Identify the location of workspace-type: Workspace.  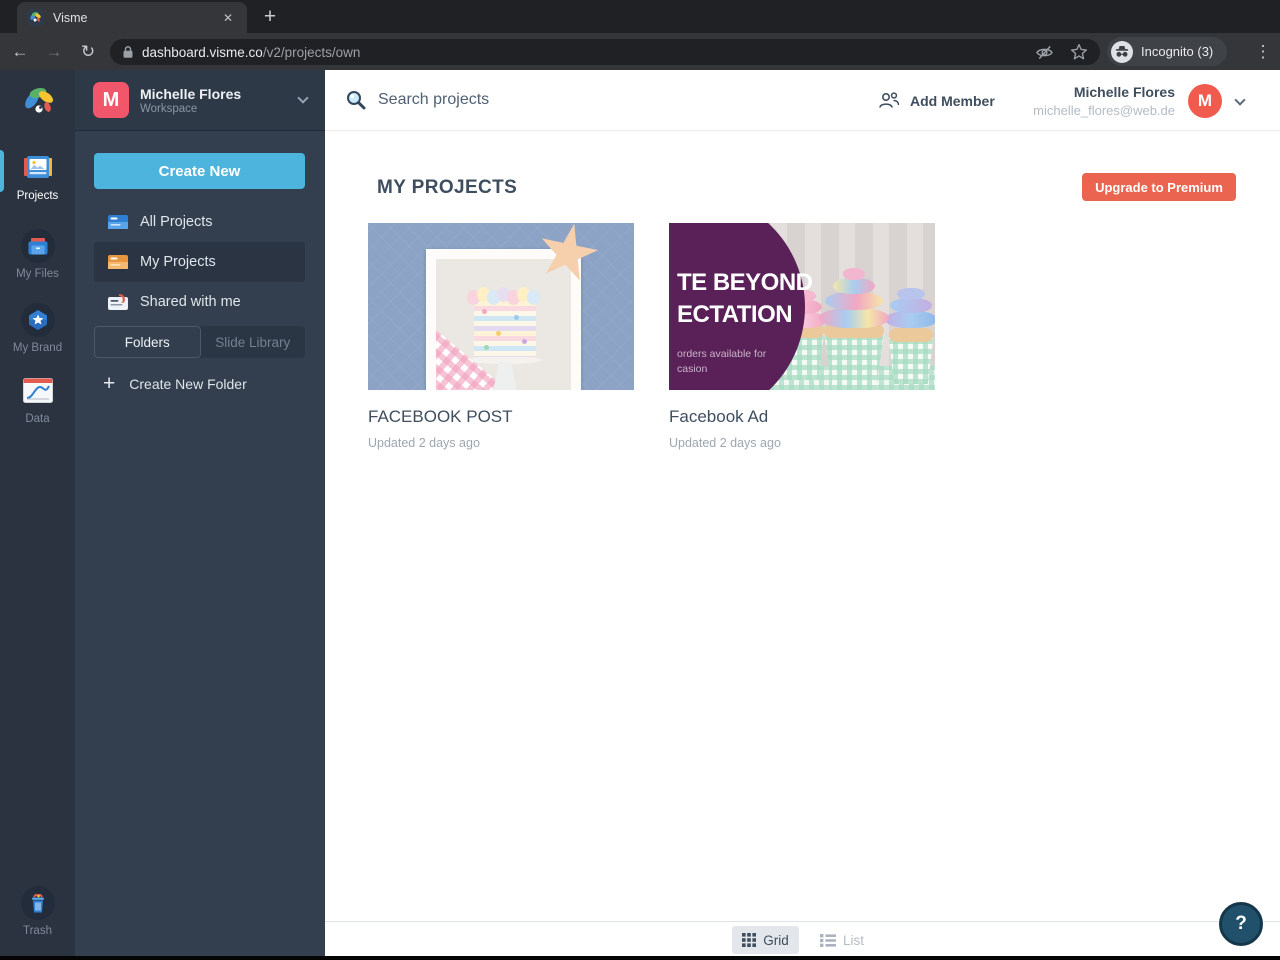
(169, 108).